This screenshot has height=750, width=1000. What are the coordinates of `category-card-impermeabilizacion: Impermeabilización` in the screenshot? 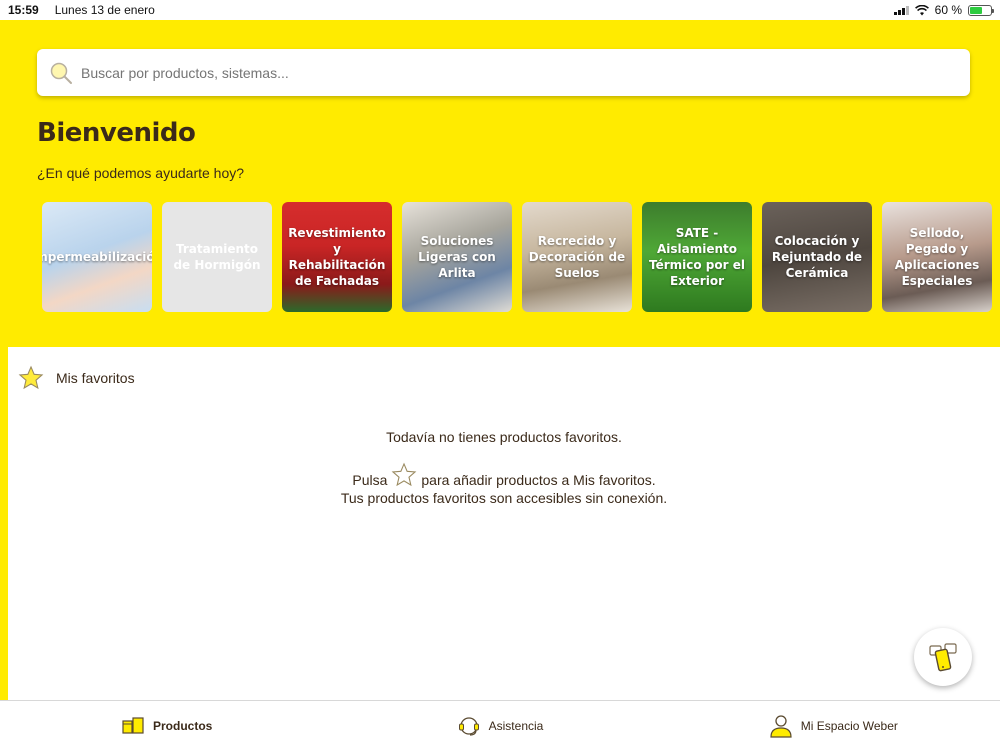 It's located at (97, 257).